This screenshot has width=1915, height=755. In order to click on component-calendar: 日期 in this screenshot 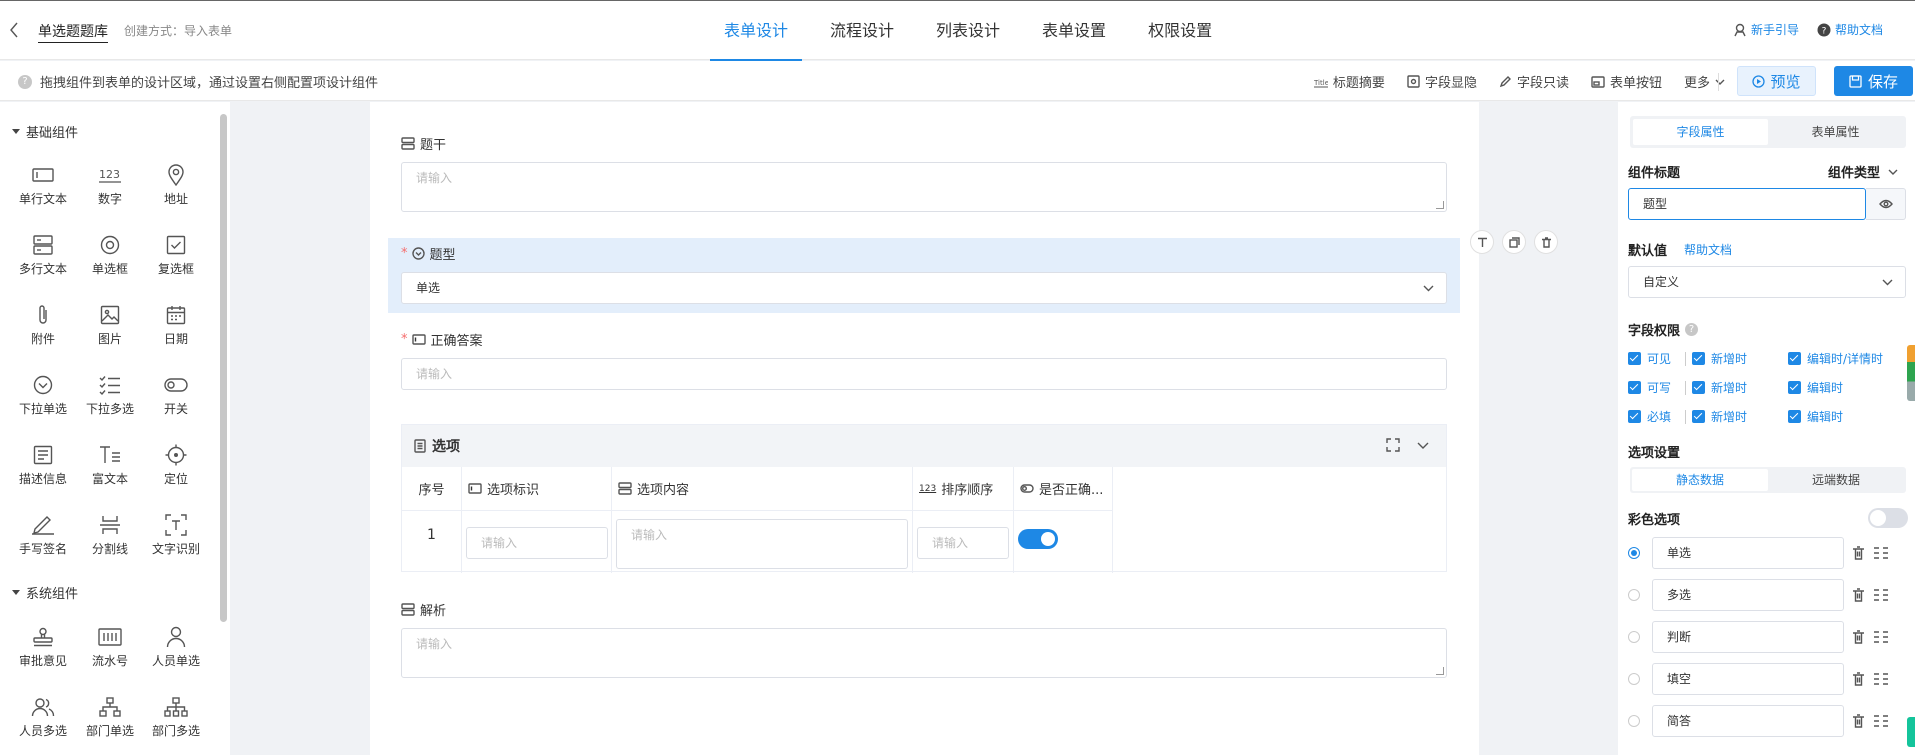, I will do `click(176, 329)`.